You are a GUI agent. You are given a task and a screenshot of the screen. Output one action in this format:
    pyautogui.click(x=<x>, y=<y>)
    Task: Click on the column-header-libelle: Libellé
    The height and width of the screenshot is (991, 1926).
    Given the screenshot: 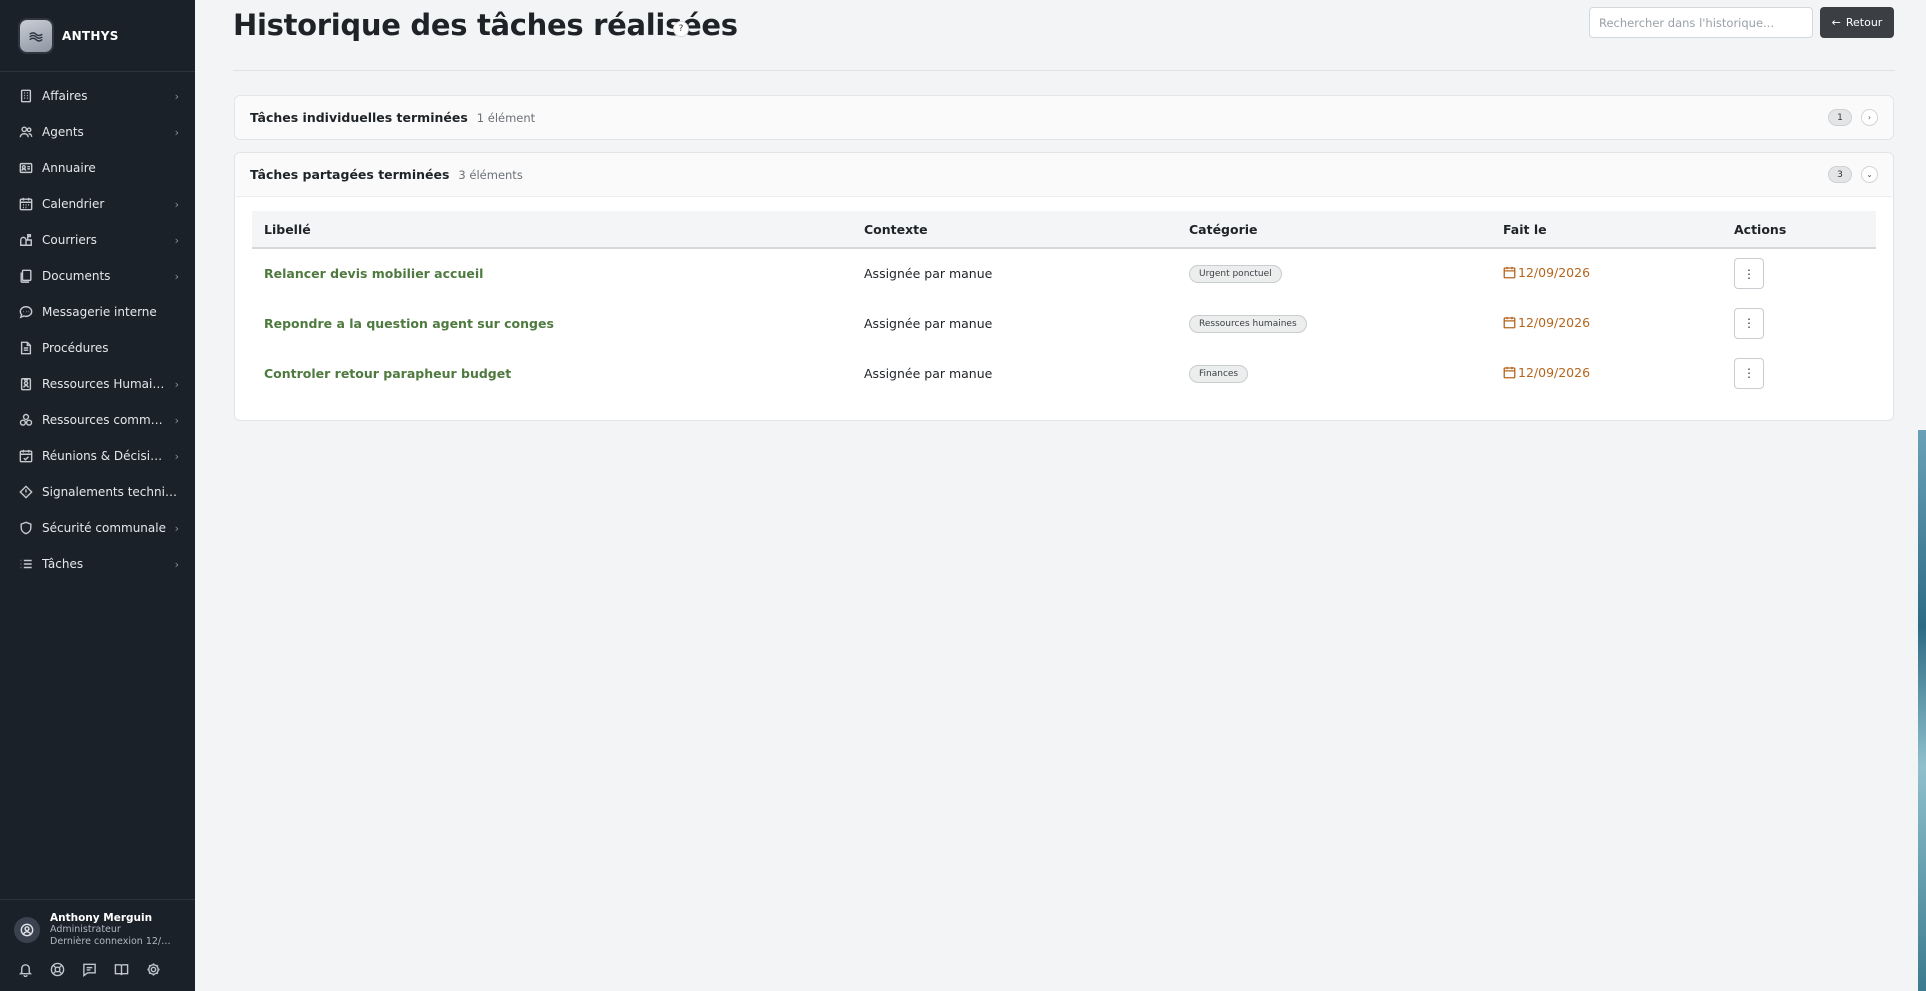 What is the action you would take?
    pyautogui.click(x=552, y=230)
    